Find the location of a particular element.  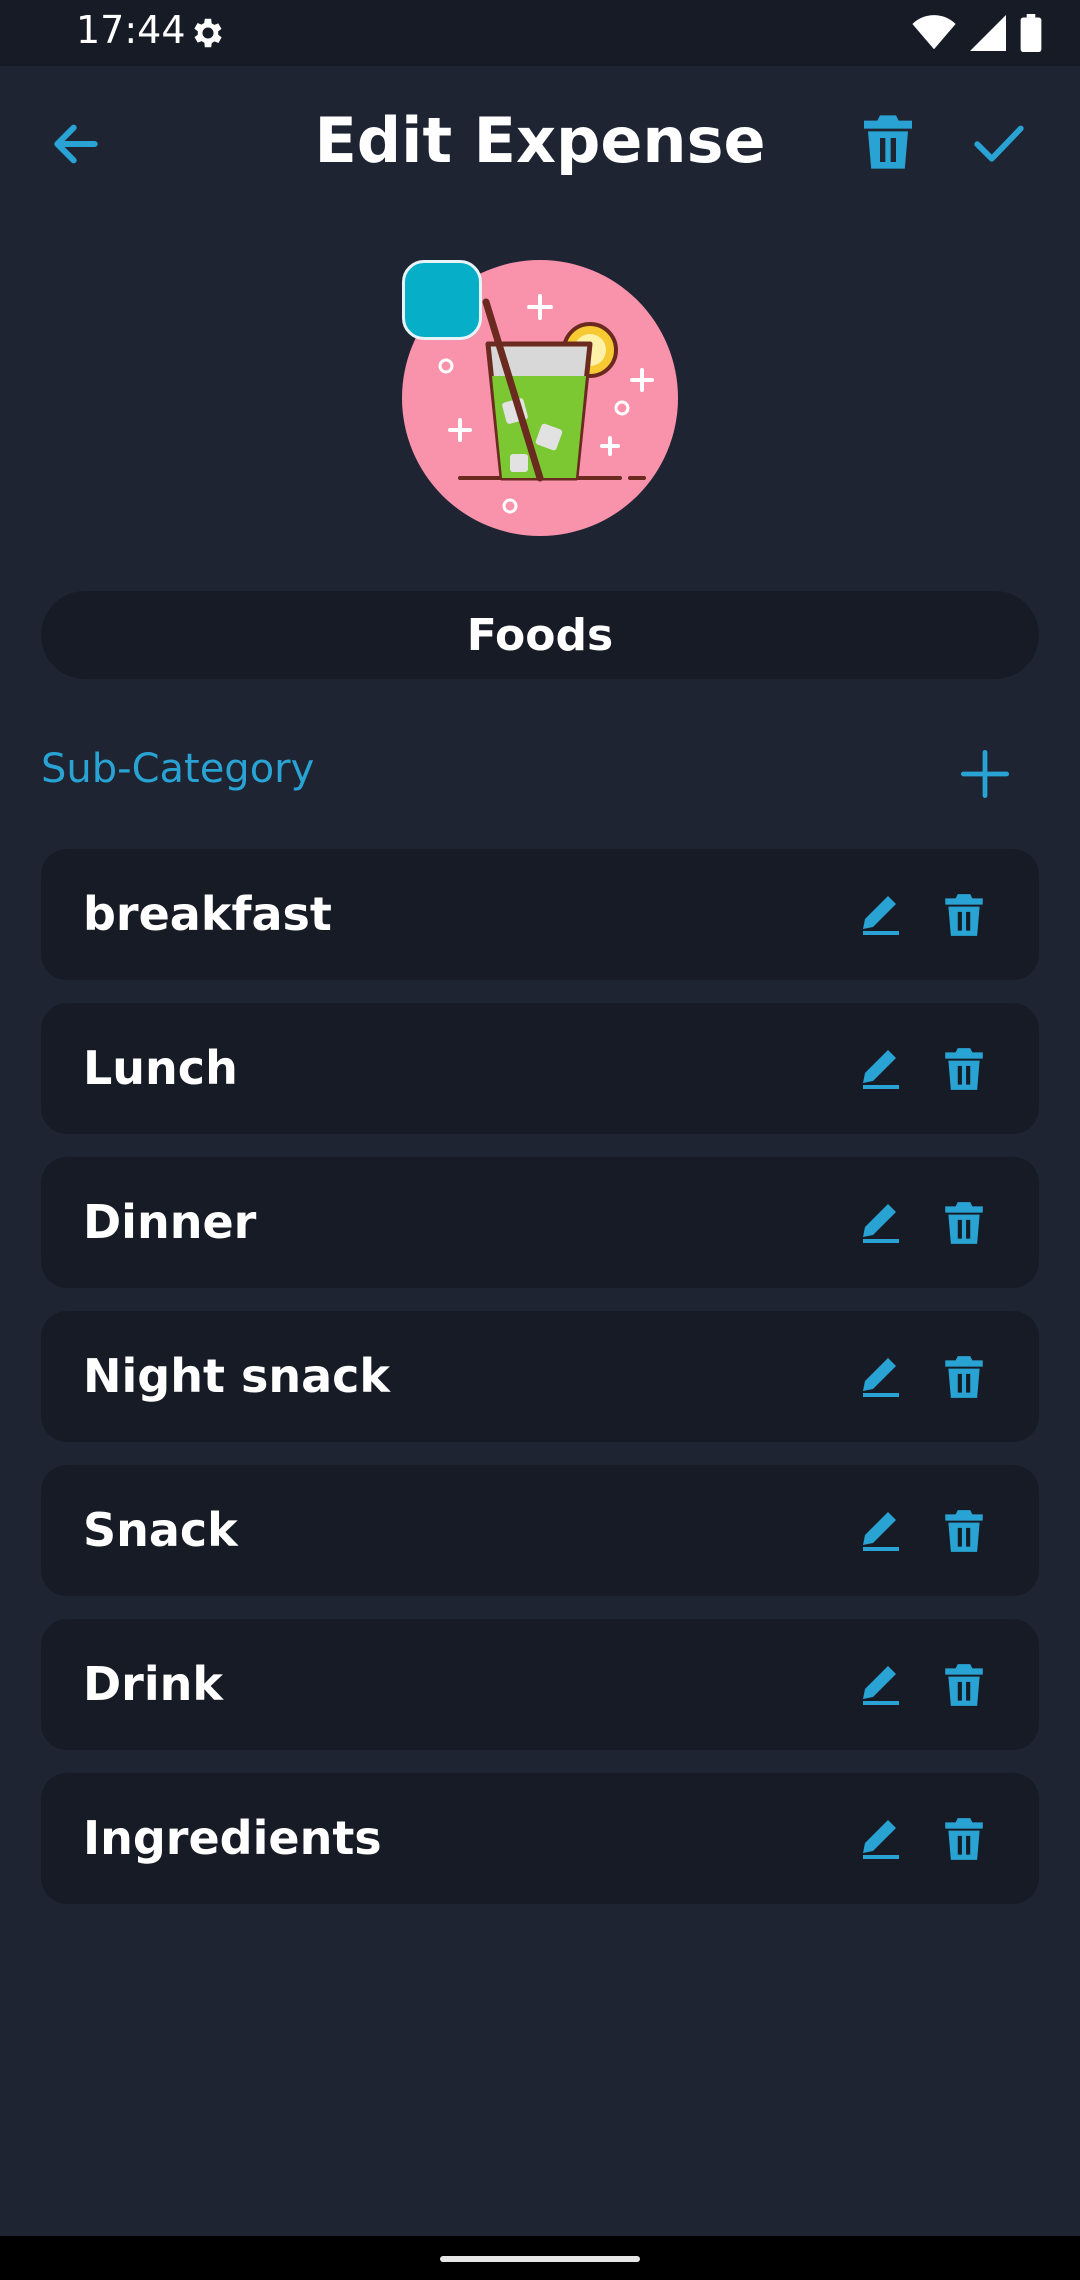

subcategory-label: Dinner is located at coordinates (170, 1222).